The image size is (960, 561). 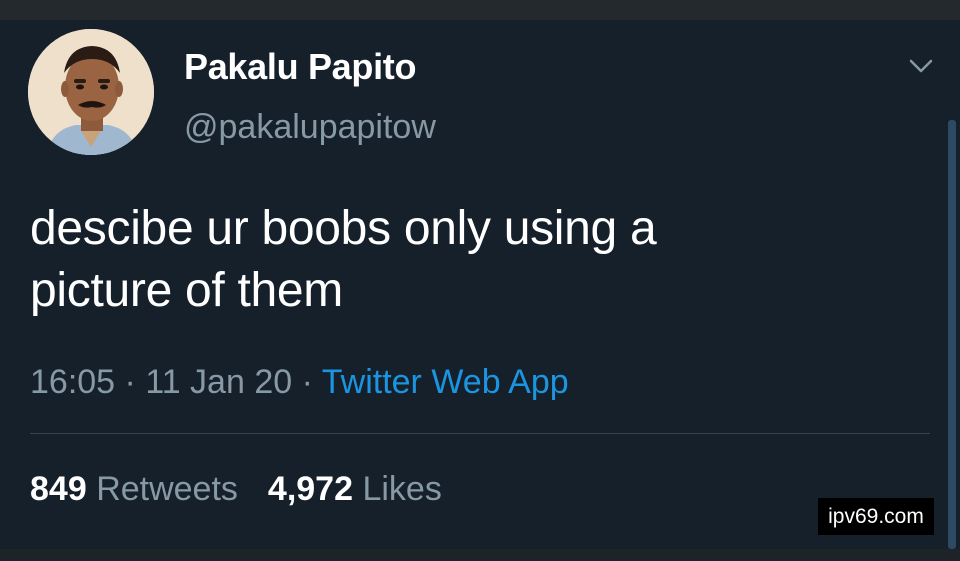 I want to click on tweet-text-line: descibe ur boobs only using a, so click(x=343, y=228).